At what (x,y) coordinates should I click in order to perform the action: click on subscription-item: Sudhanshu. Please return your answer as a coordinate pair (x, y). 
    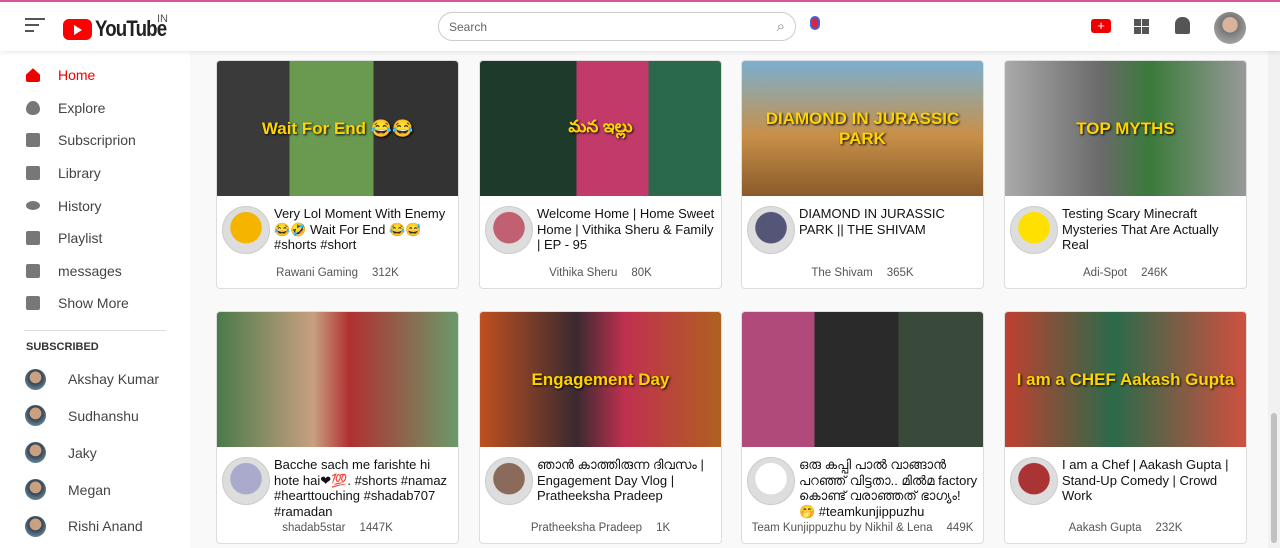
    Looking at the image, I should click on (95, 416).